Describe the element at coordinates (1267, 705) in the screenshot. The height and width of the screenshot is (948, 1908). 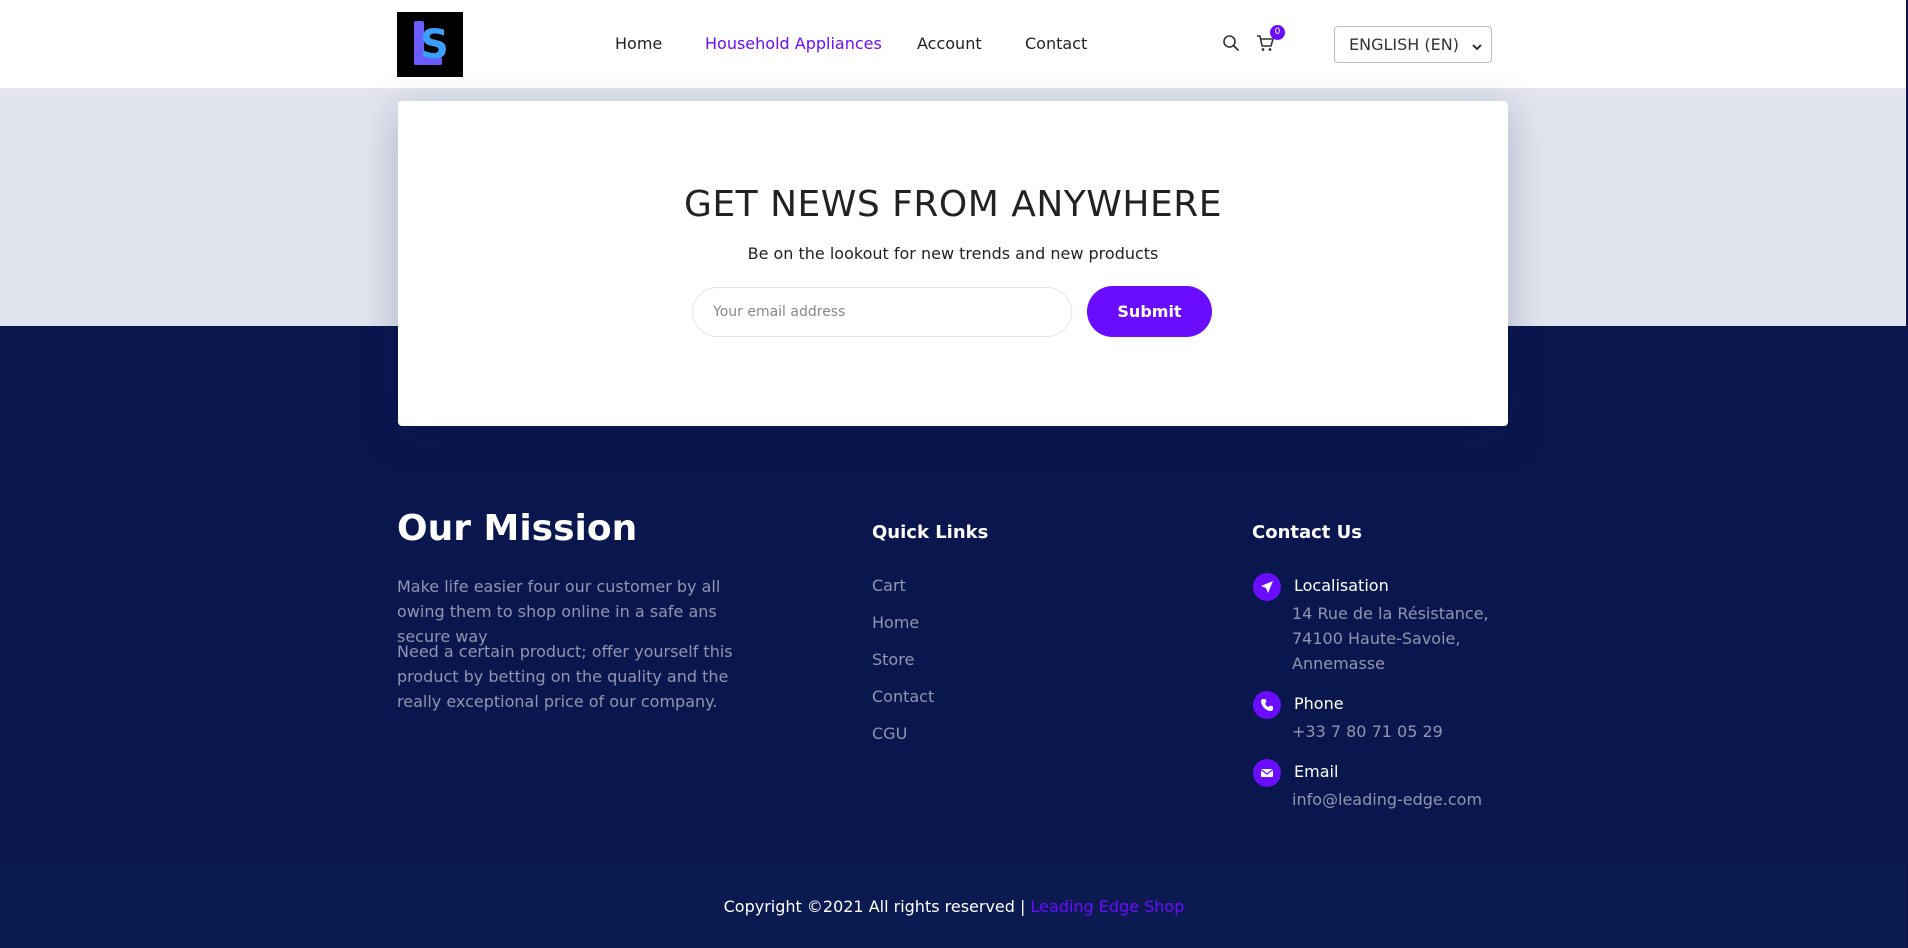
I see `phone-icon` at that location.